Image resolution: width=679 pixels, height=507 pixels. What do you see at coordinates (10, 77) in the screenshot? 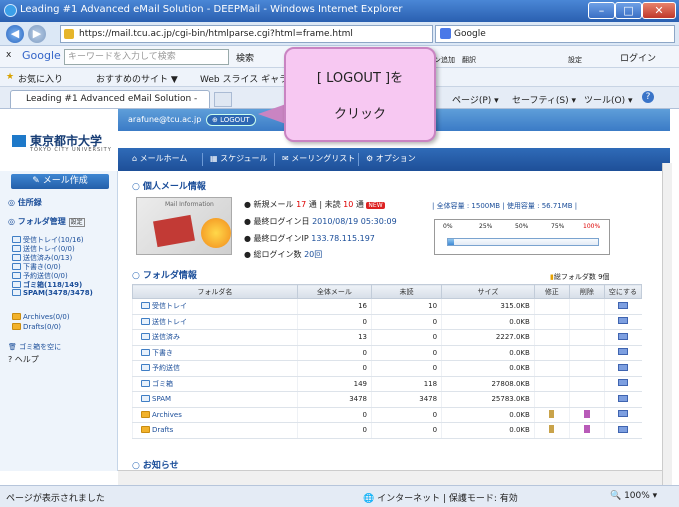
I see `star-icon: ★` at bounding box center [10, 77].